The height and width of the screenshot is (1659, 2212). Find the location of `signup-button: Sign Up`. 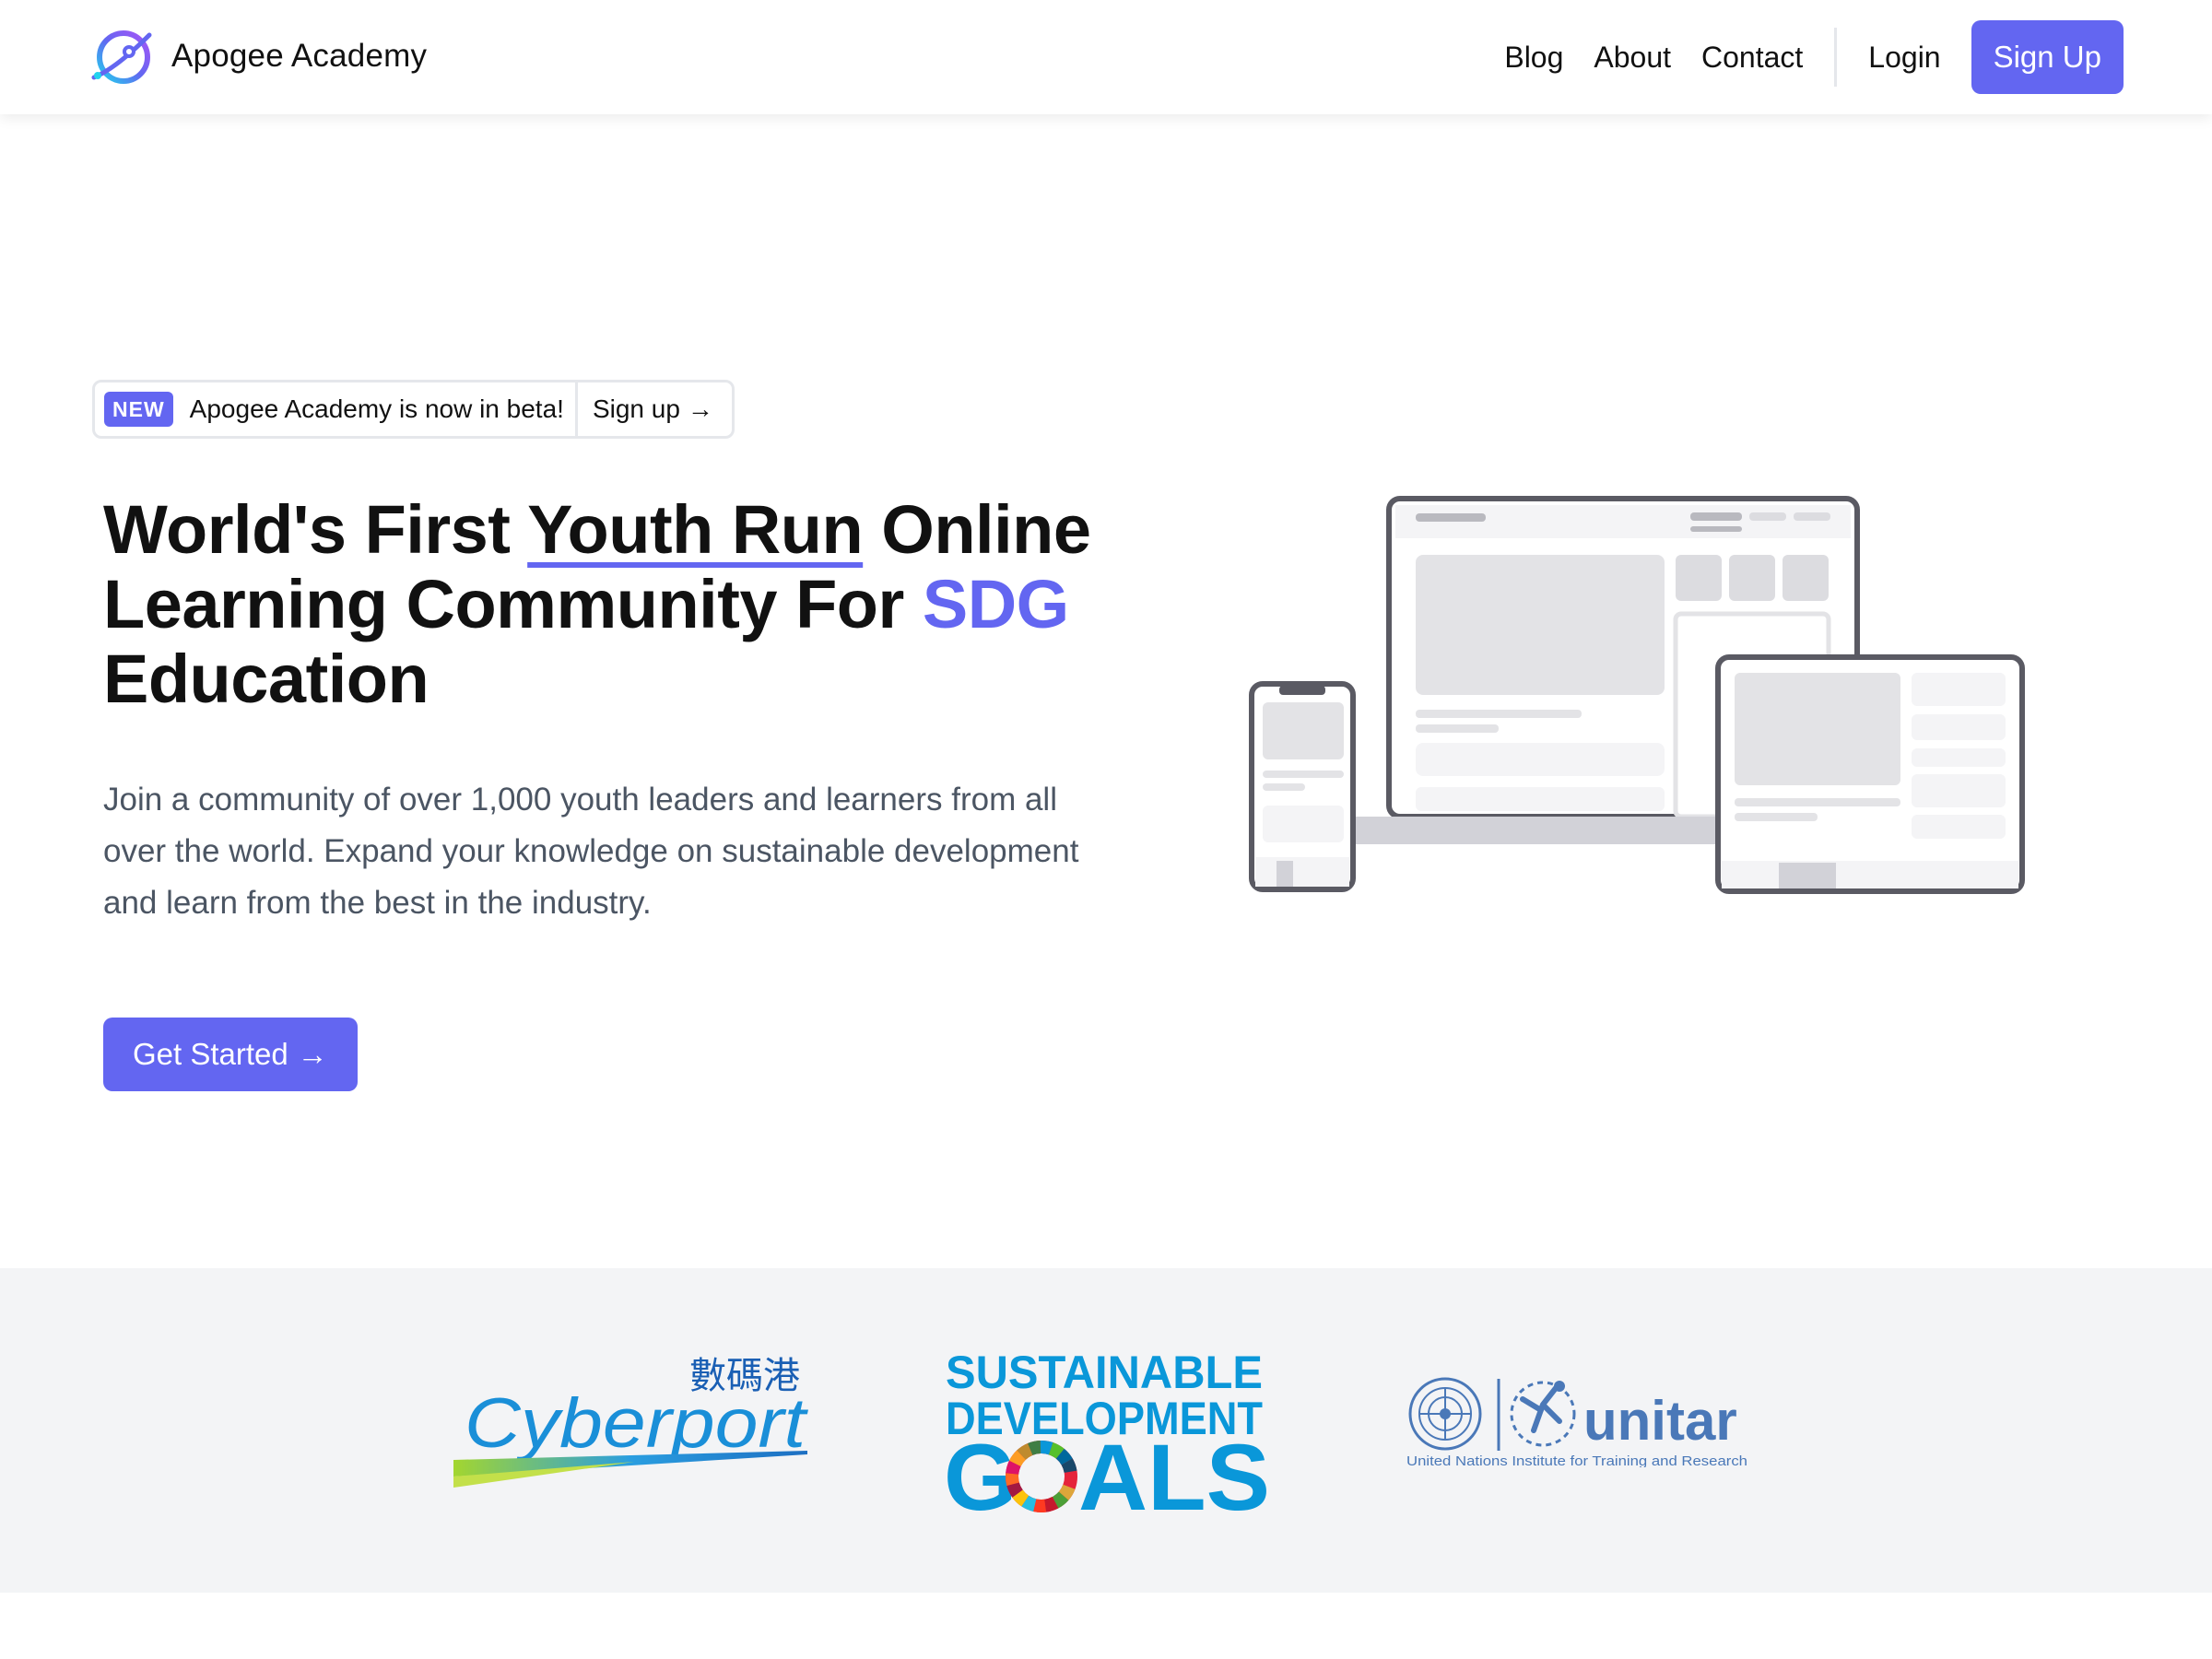

signup-button: Sign Up is located at coordinates (2047, 57).